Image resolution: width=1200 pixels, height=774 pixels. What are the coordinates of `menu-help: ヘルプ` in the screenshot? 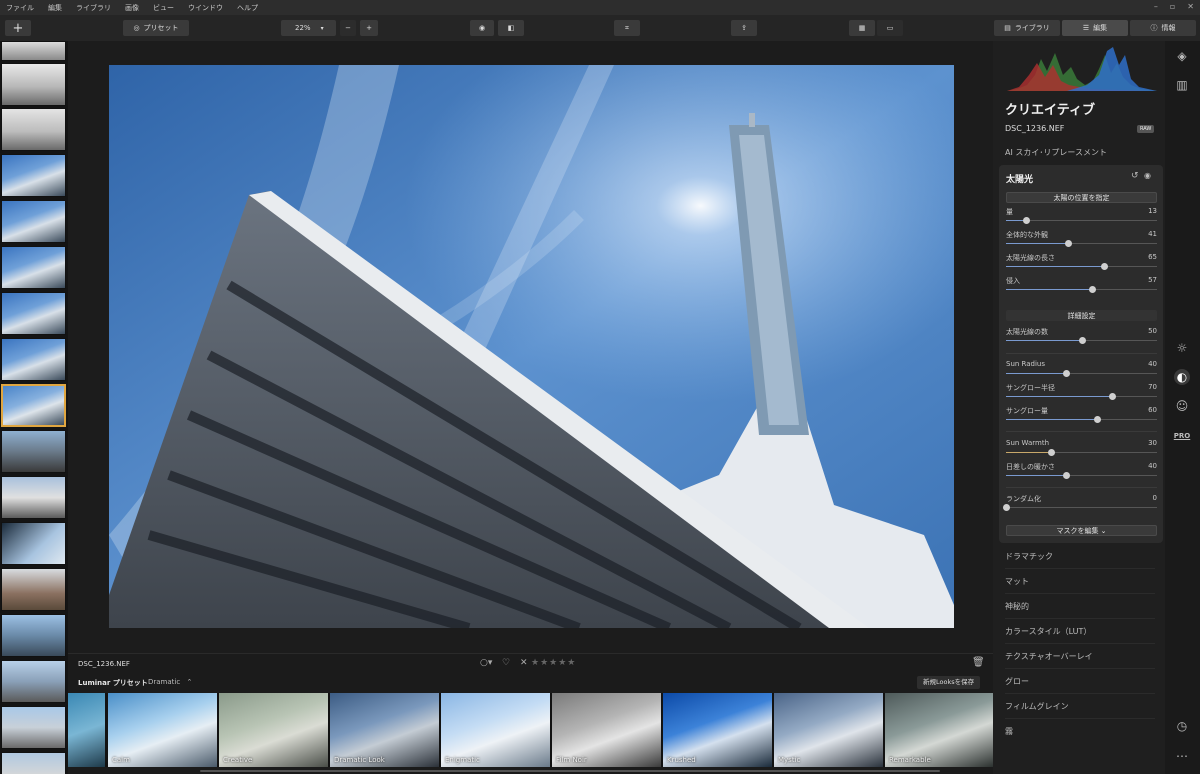 It's located at (247, 8).